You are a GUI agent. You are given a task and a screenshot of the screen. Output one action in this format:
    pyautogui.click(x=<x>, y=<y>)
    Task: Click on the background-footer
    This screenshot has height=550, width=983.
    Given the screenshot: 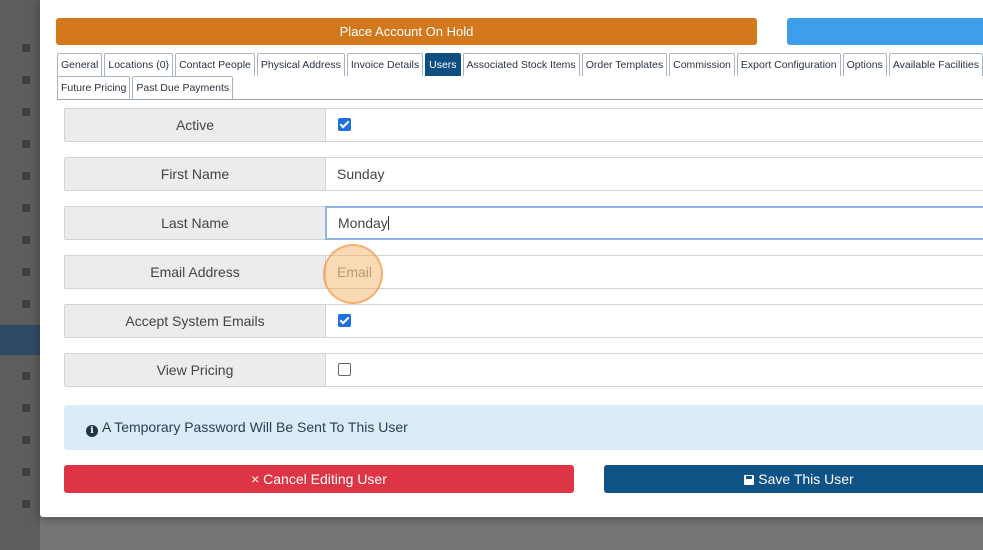 What is the action you would take?
    pyautogui.click(x=511, y=534)
    